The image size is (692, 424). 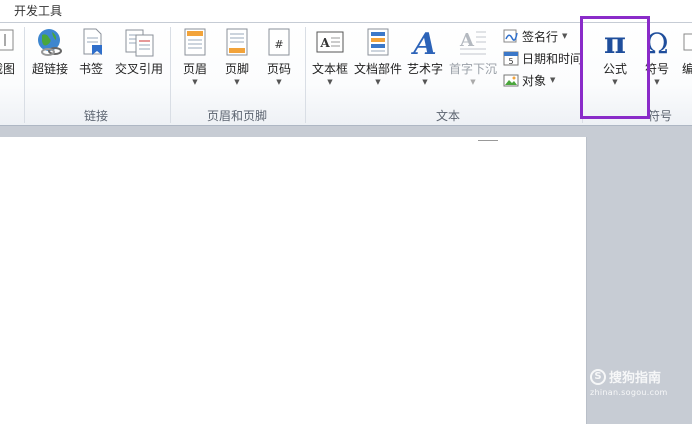 What do you see at coordinates (49, 69) in the screenshot?
I see `hyperlink-label: 超链接` at bounding box center [49, 69].